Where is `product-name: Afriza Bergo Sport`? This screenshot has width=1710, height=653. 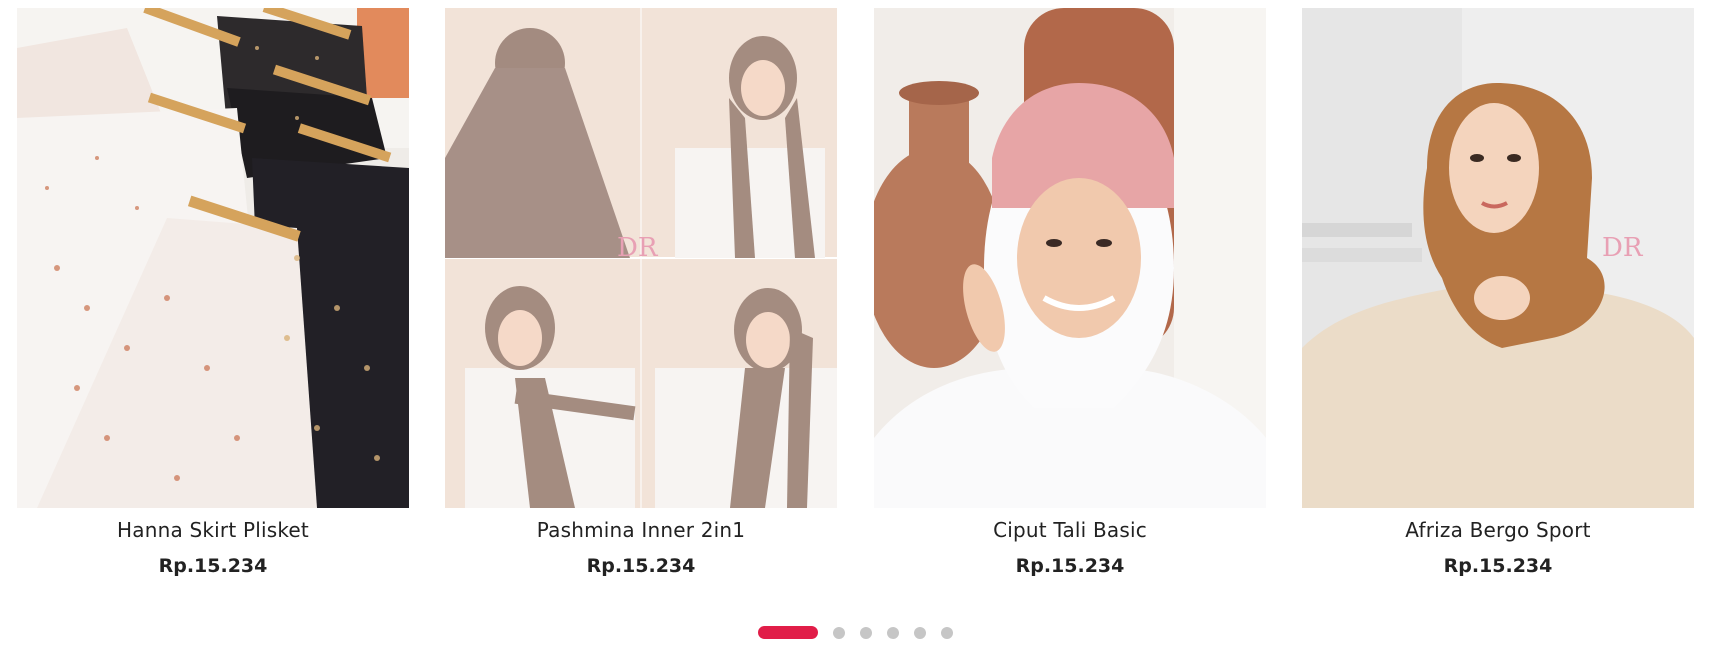
product-name: Afriza Bergo Sport is located at coordinates (1498, 530).